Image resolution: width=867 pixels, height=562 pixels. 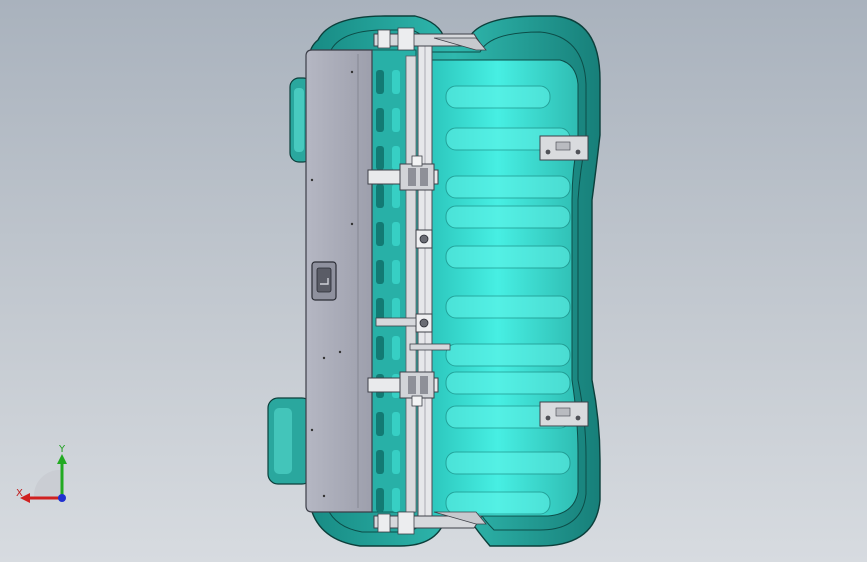 What do you see at coordinates (419, 281) in the screenshot?
I see `pivot-rail` at bounding box center [419, 281].